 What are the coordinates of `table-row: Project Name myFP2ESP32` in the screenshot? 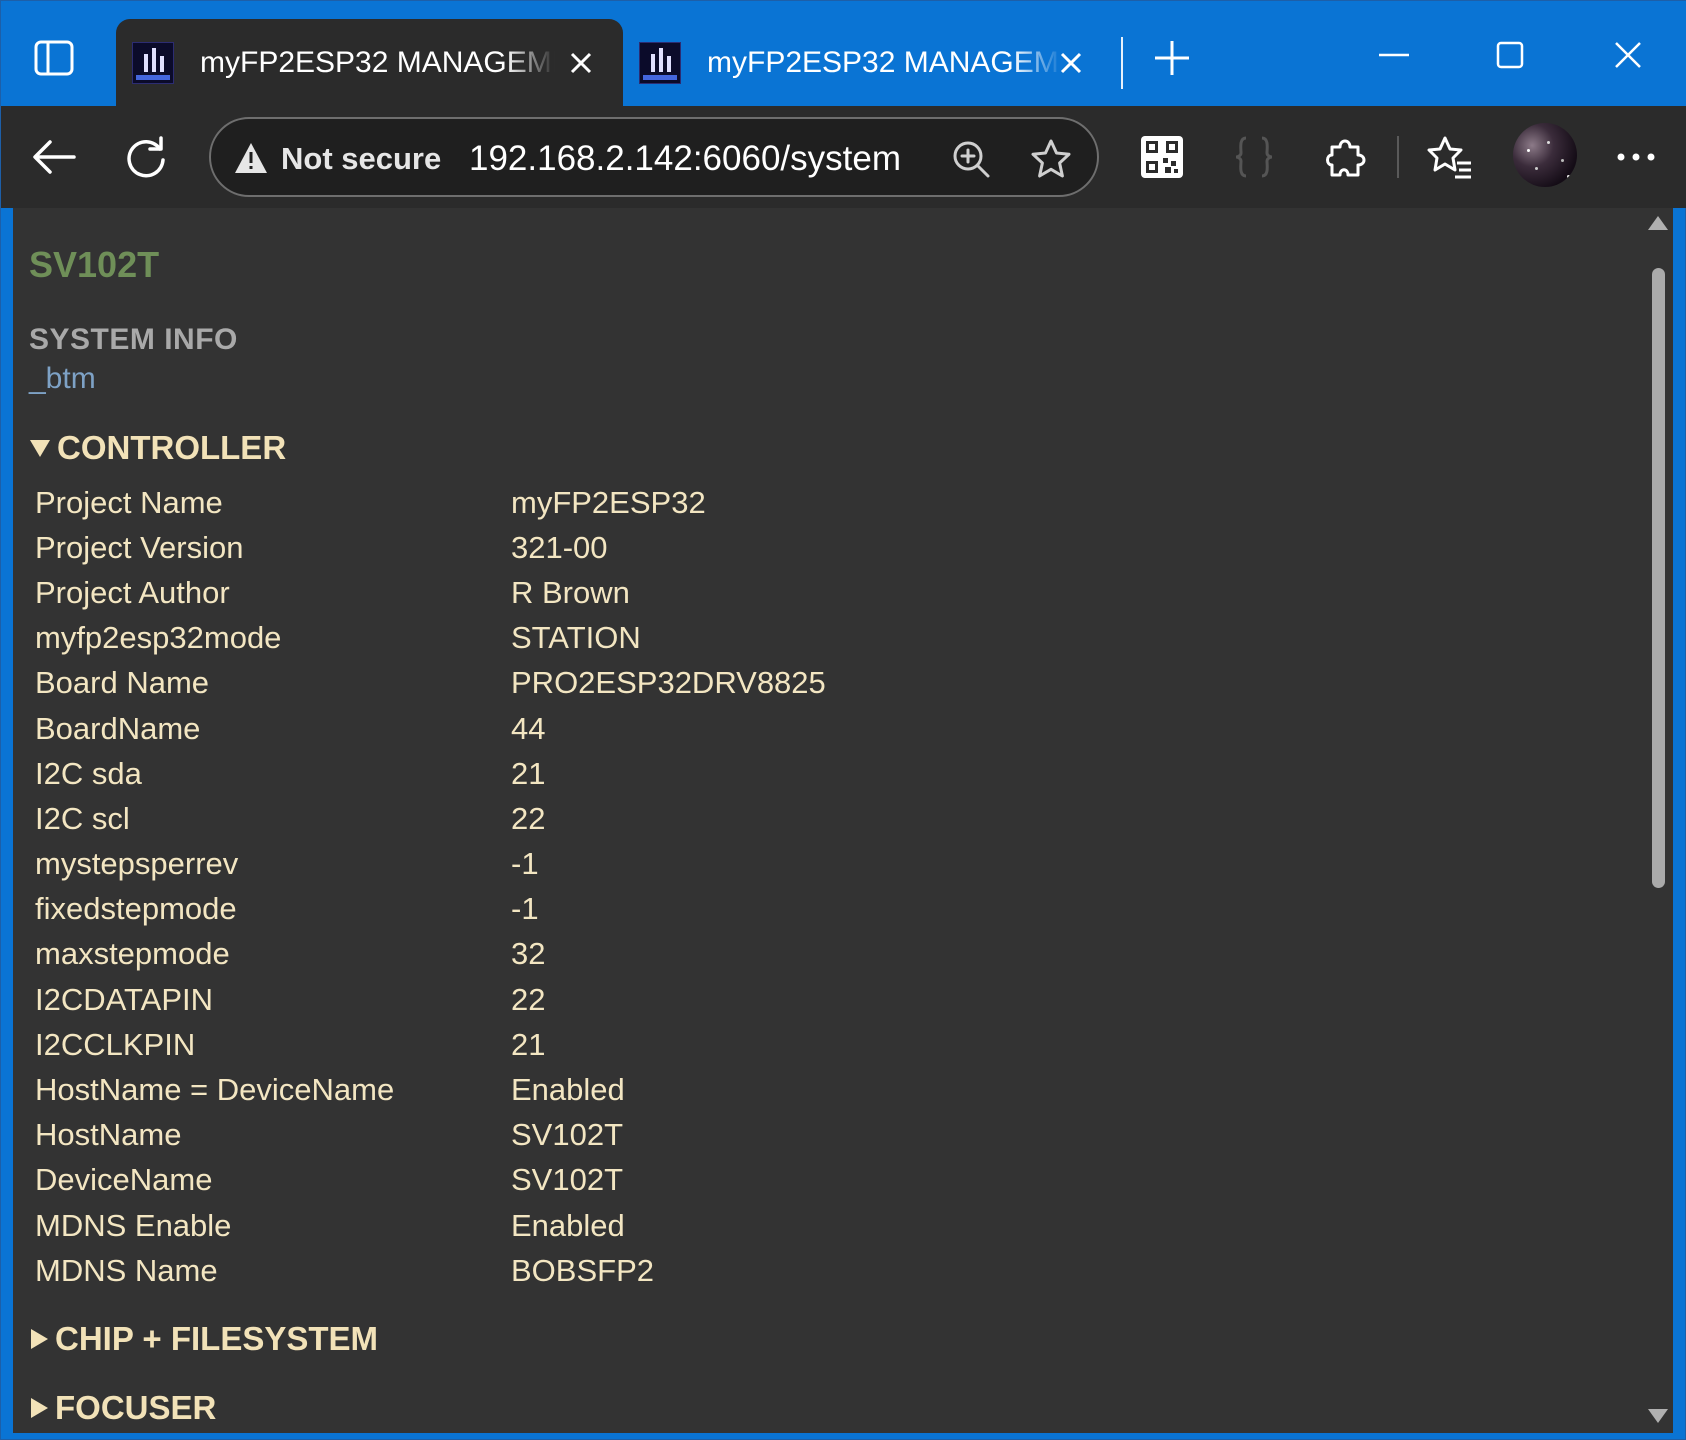 It's located at (430, 502).